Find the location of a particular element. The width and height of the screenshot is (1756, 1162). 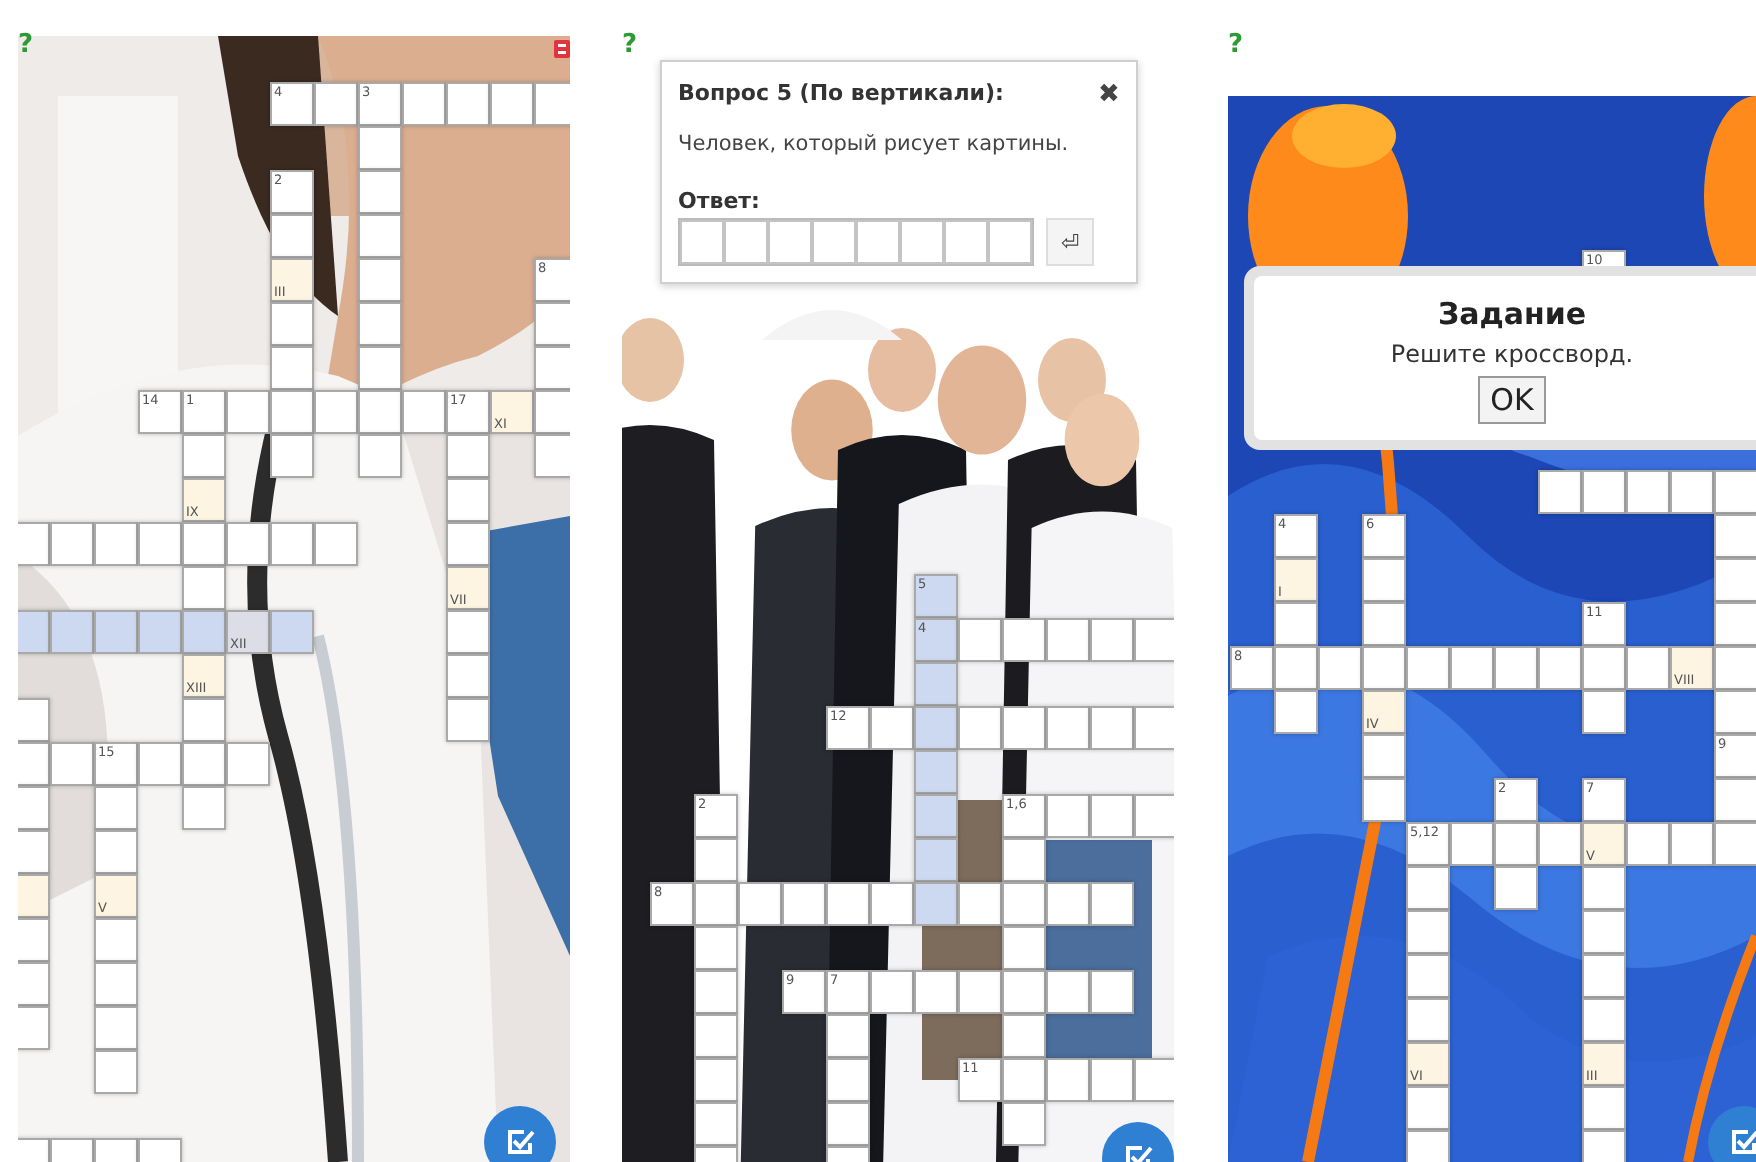

enter-button: ⏎ is located at coordinates (1070, 242).